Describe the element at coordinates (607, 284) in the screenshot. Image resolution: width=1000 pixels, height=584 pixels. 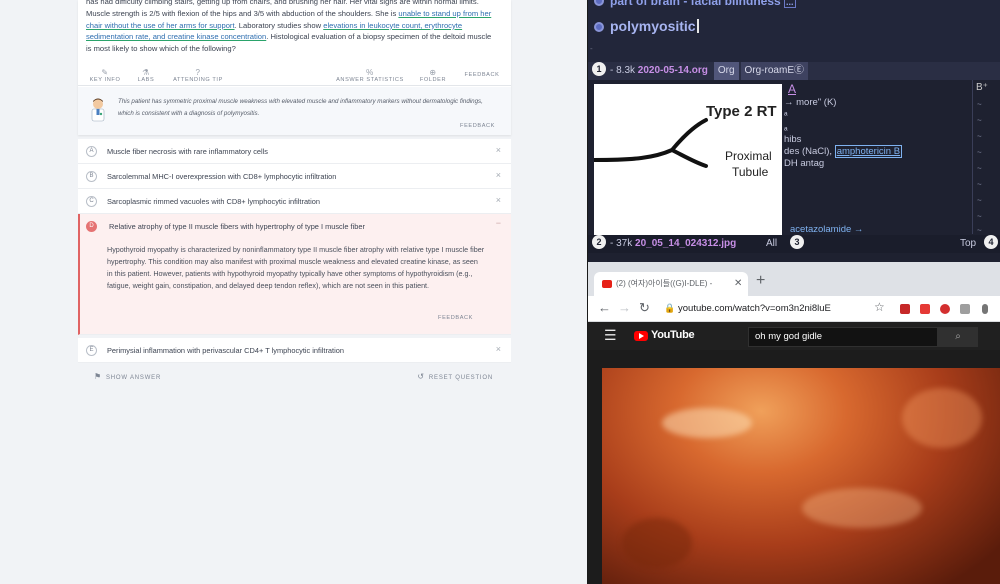
I see `youtube-favicon-icon` at that location.